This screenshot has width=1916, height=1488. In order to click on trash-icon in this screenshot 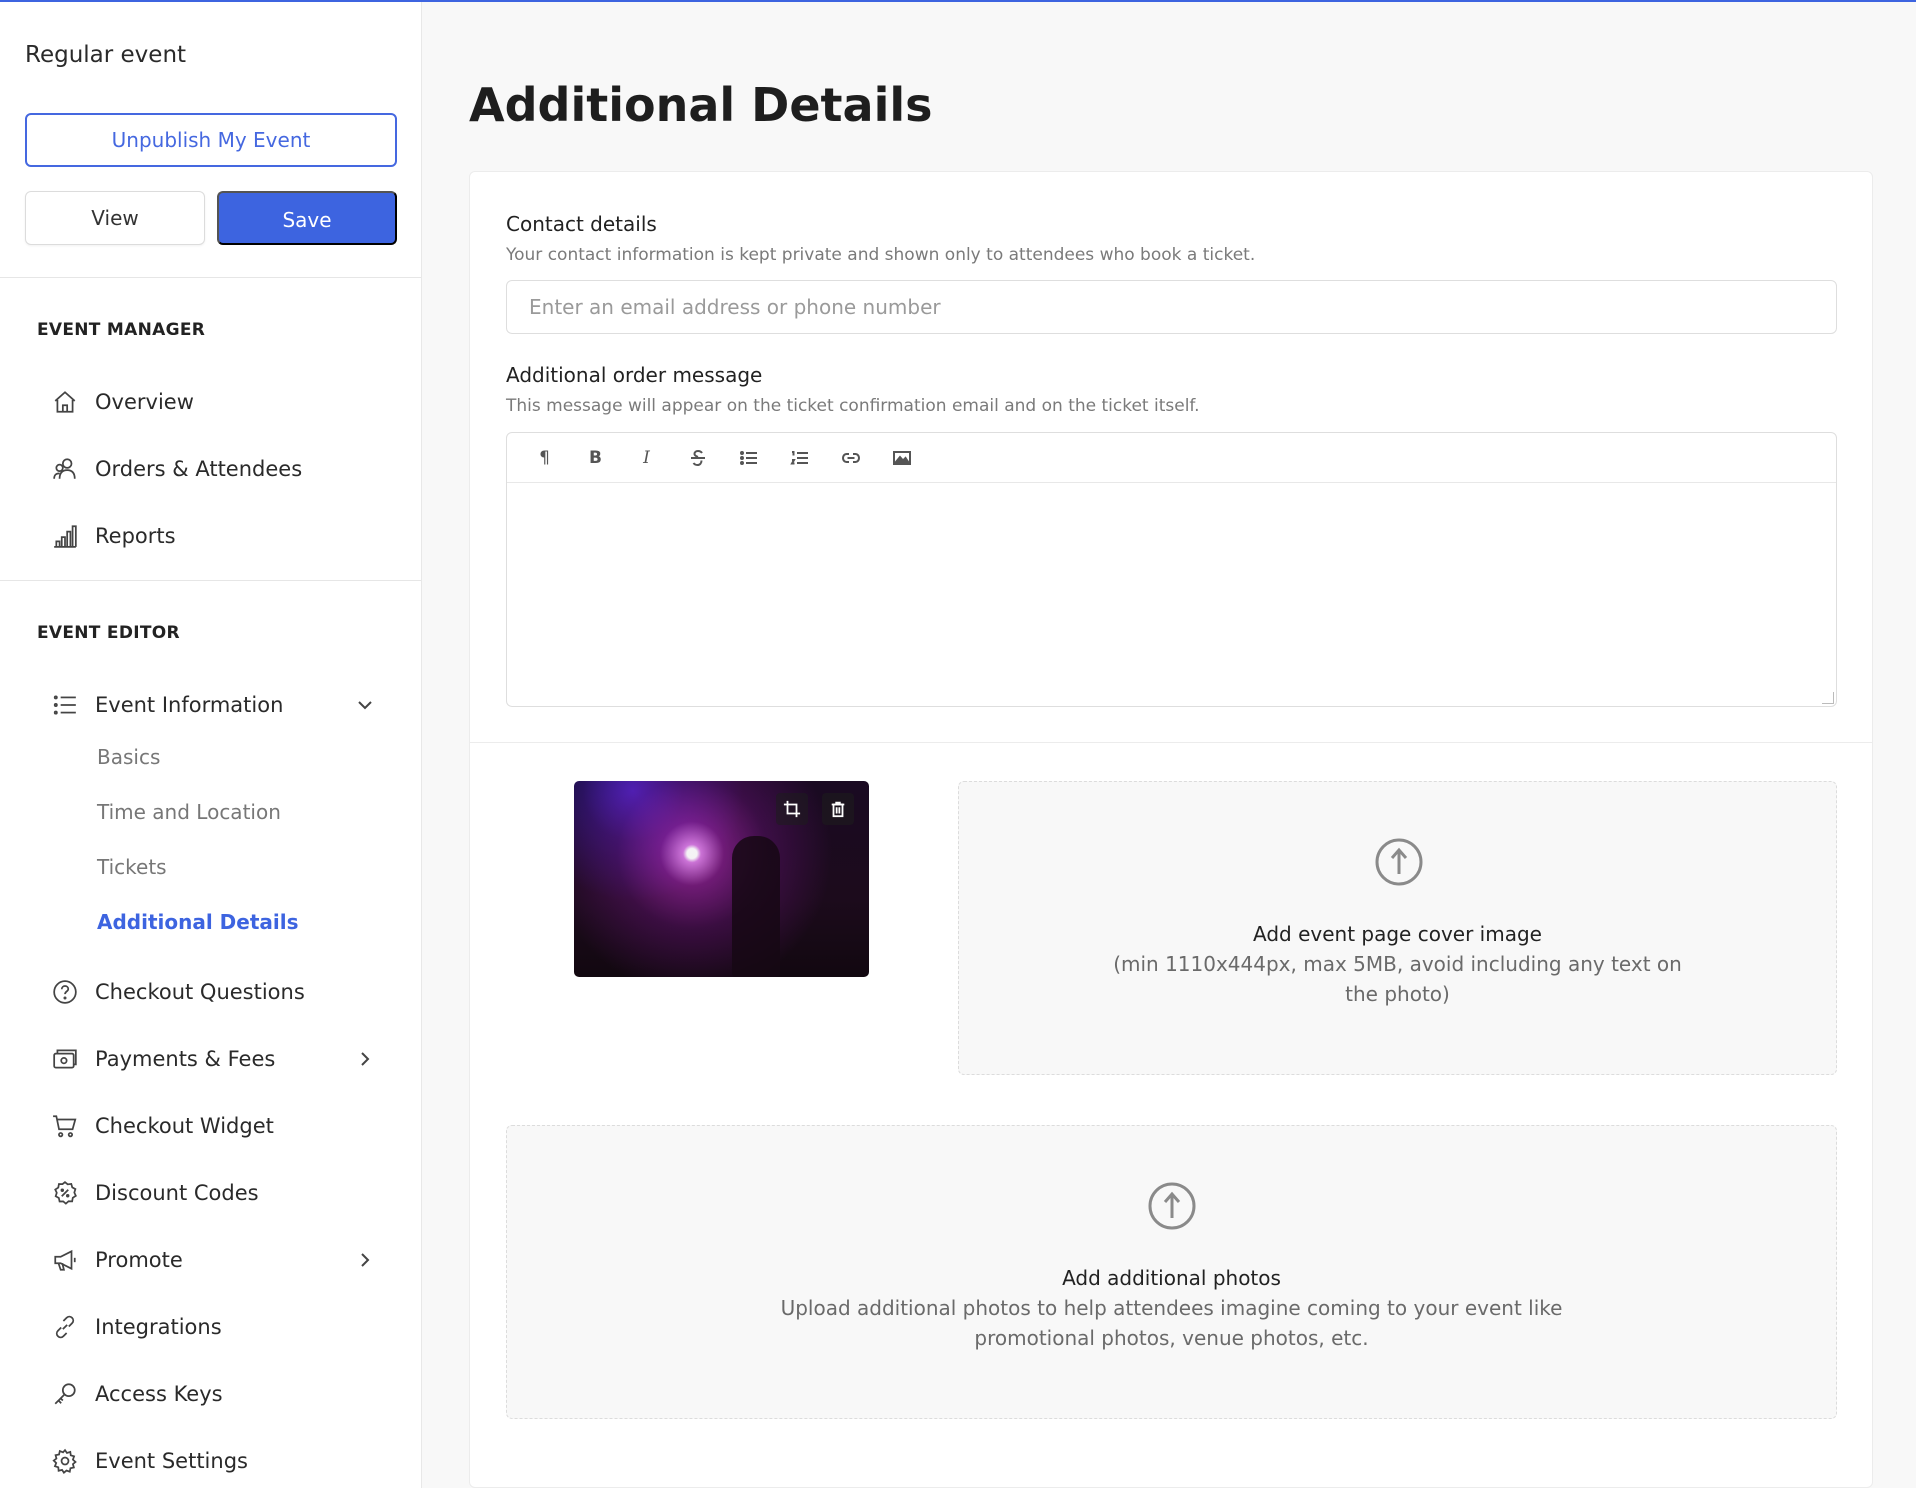, I will do `click(838, 809)`.